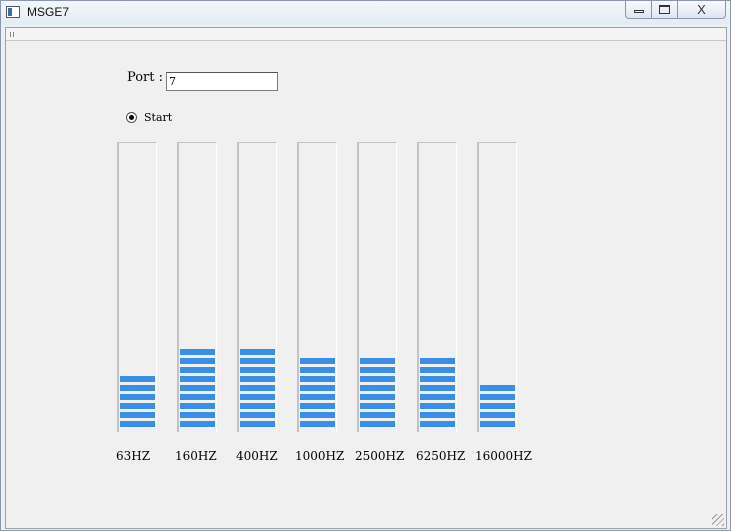 This screenshot has height=531, width=731. I want to click on app-icon, so click(13, 12).